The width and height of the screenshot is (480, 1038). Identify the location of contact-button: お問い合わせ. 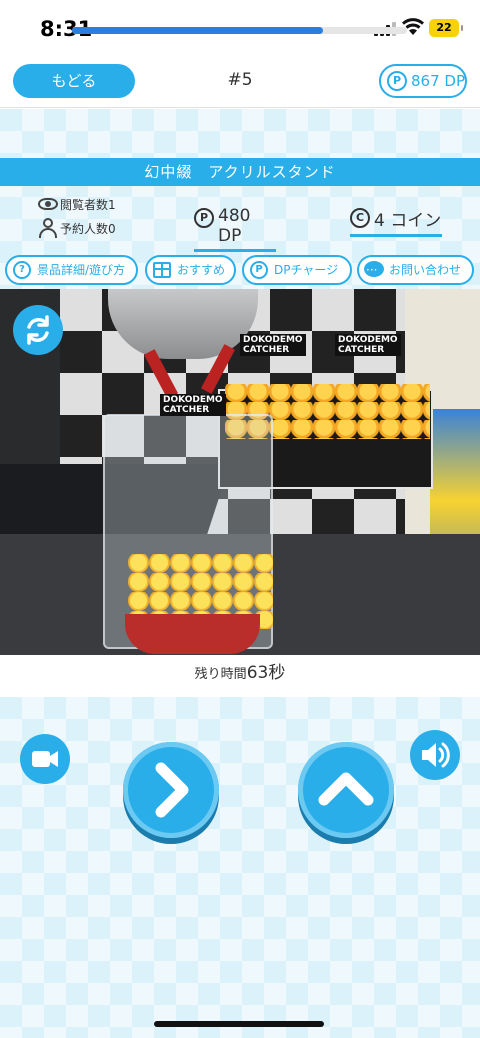
(415, 270).